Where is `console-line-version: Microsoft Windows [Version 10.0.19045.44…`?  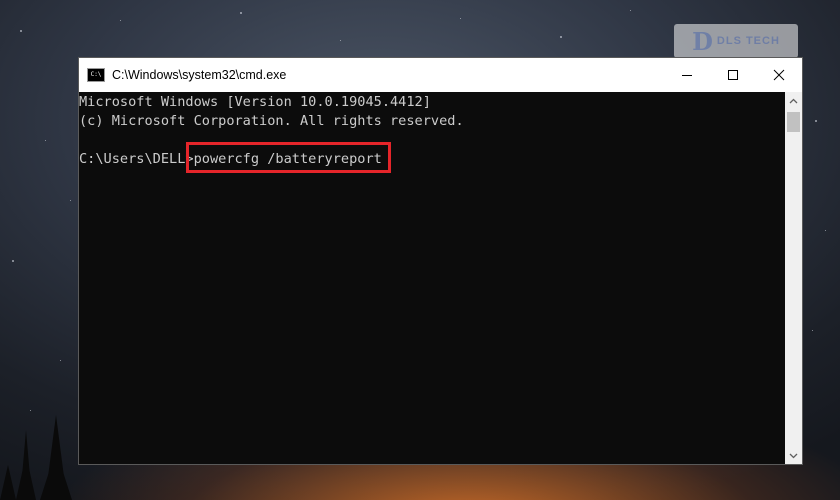
console-line-version: Microsoft Windows [Version 10.0.19045.44… is located at coordinates (255, 102).